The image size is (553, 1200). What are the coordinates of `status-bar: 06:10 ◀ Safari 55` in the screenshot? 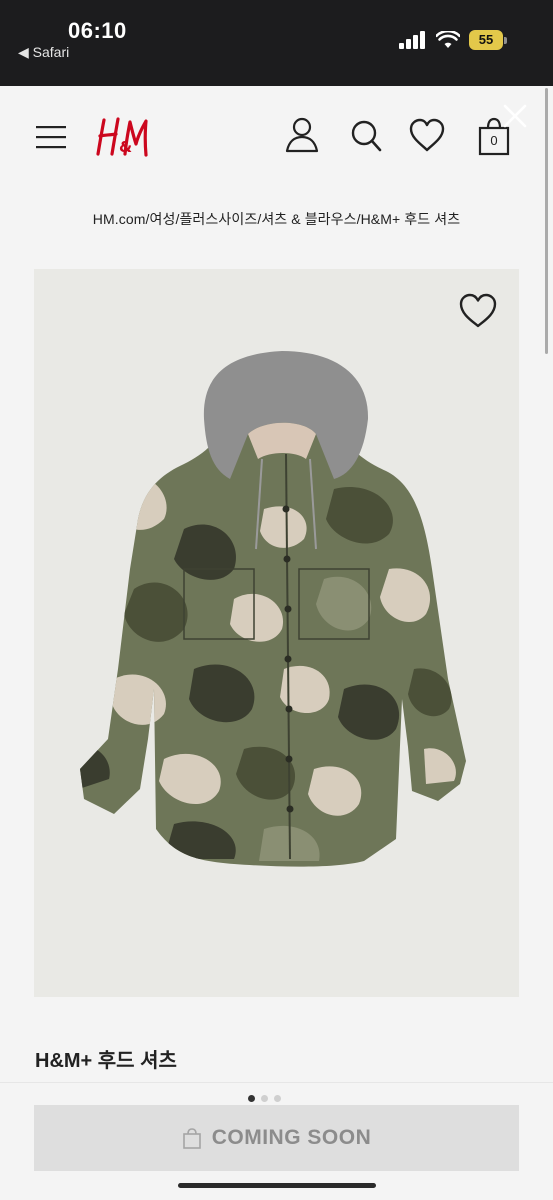 It's located at (276, 43).